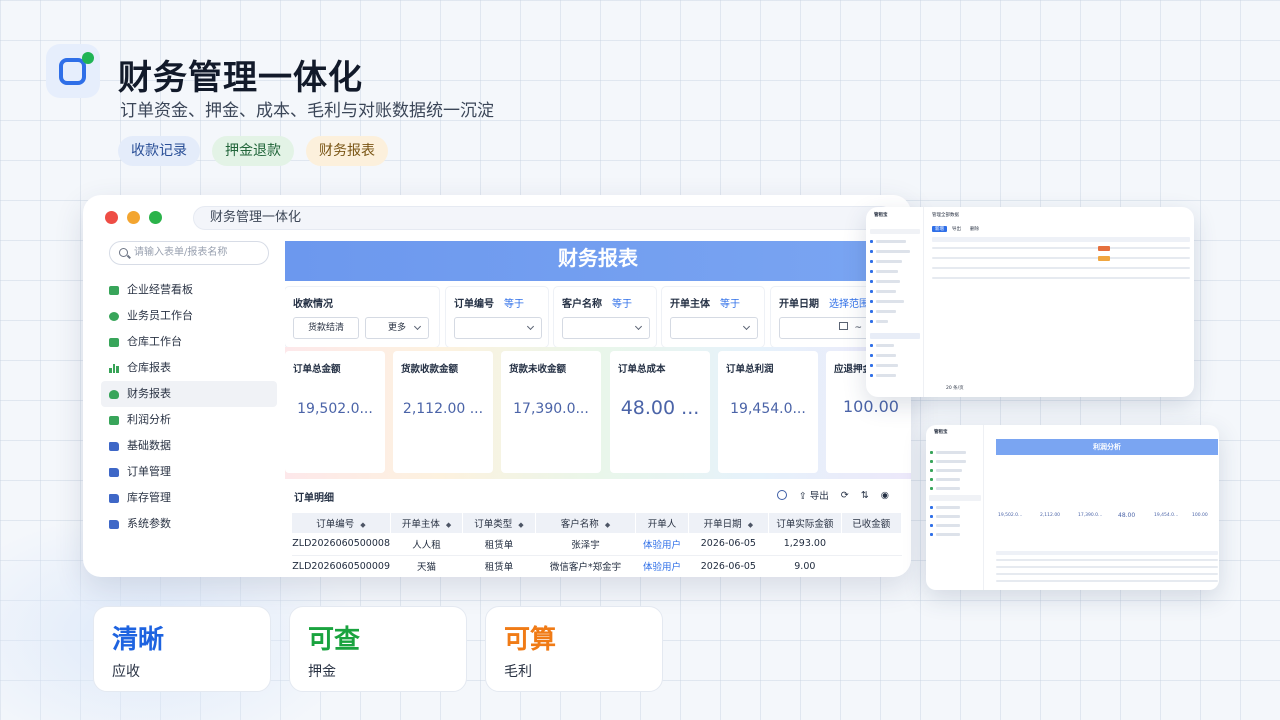 Image resolution: width=1280 pixels, height=720 pixels. I want to click on page-title: 财务管理一体化, so click(240, 78).